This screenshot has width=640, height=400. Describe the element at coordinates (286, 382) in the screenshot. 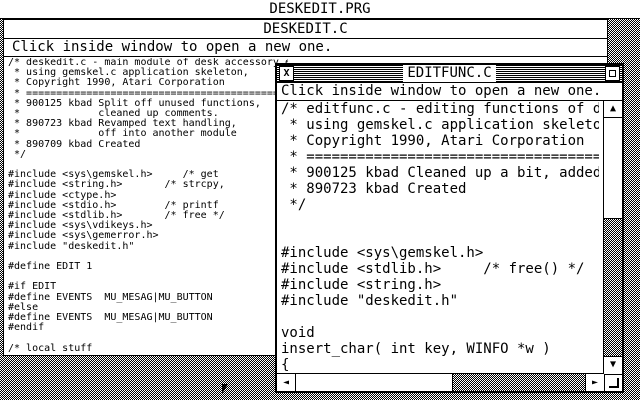

I see `scroll-left-arrow-icon: ◄` at that location.